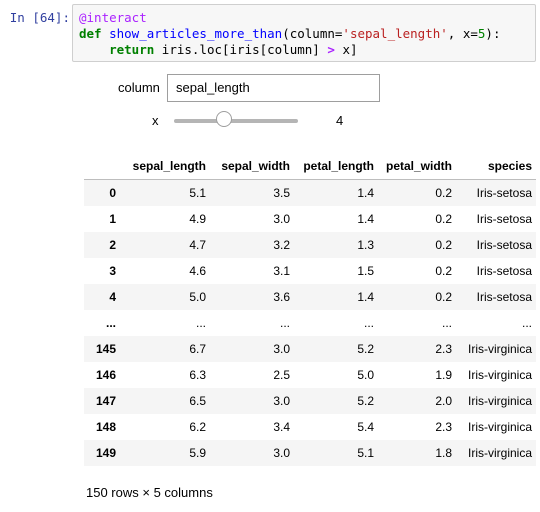 This screenshot has height=512, width=540. I want to click on x-slider-value: 4, so click(340, 120).